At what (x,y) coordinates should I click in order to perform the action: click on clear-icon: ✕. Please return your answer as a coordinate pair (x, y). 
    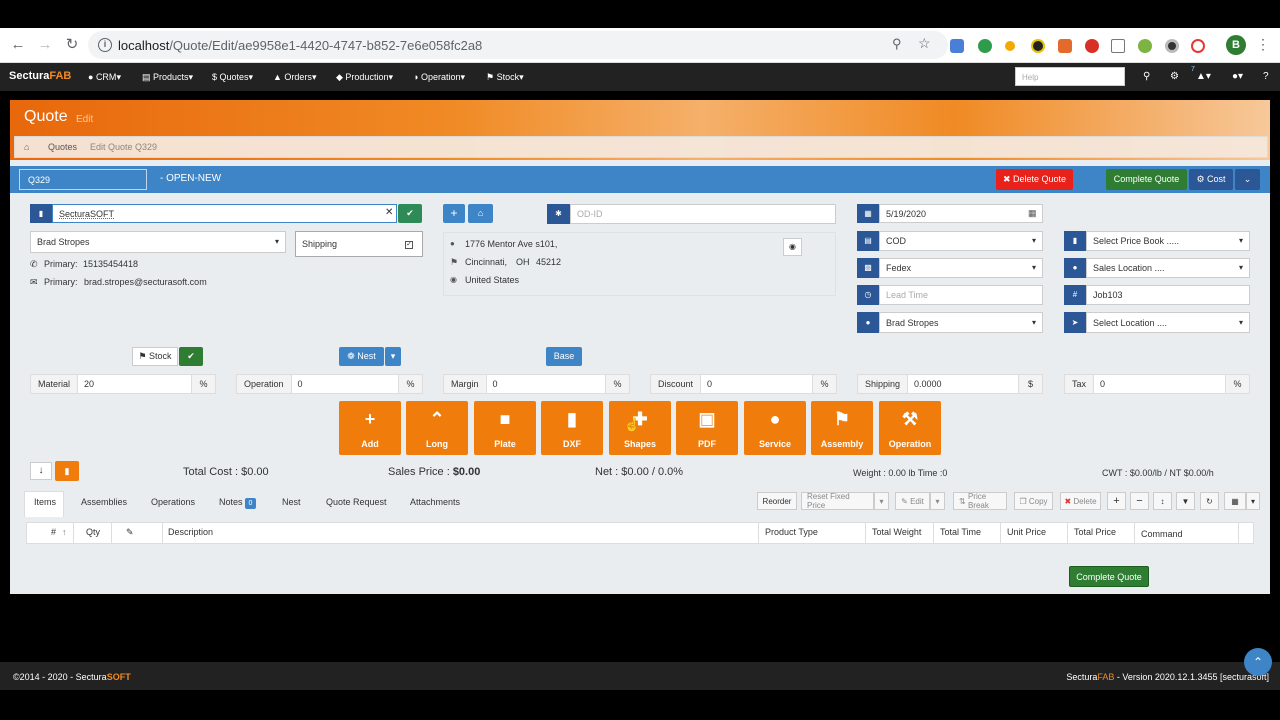
    Looking at the image, I should click on (389, 212).